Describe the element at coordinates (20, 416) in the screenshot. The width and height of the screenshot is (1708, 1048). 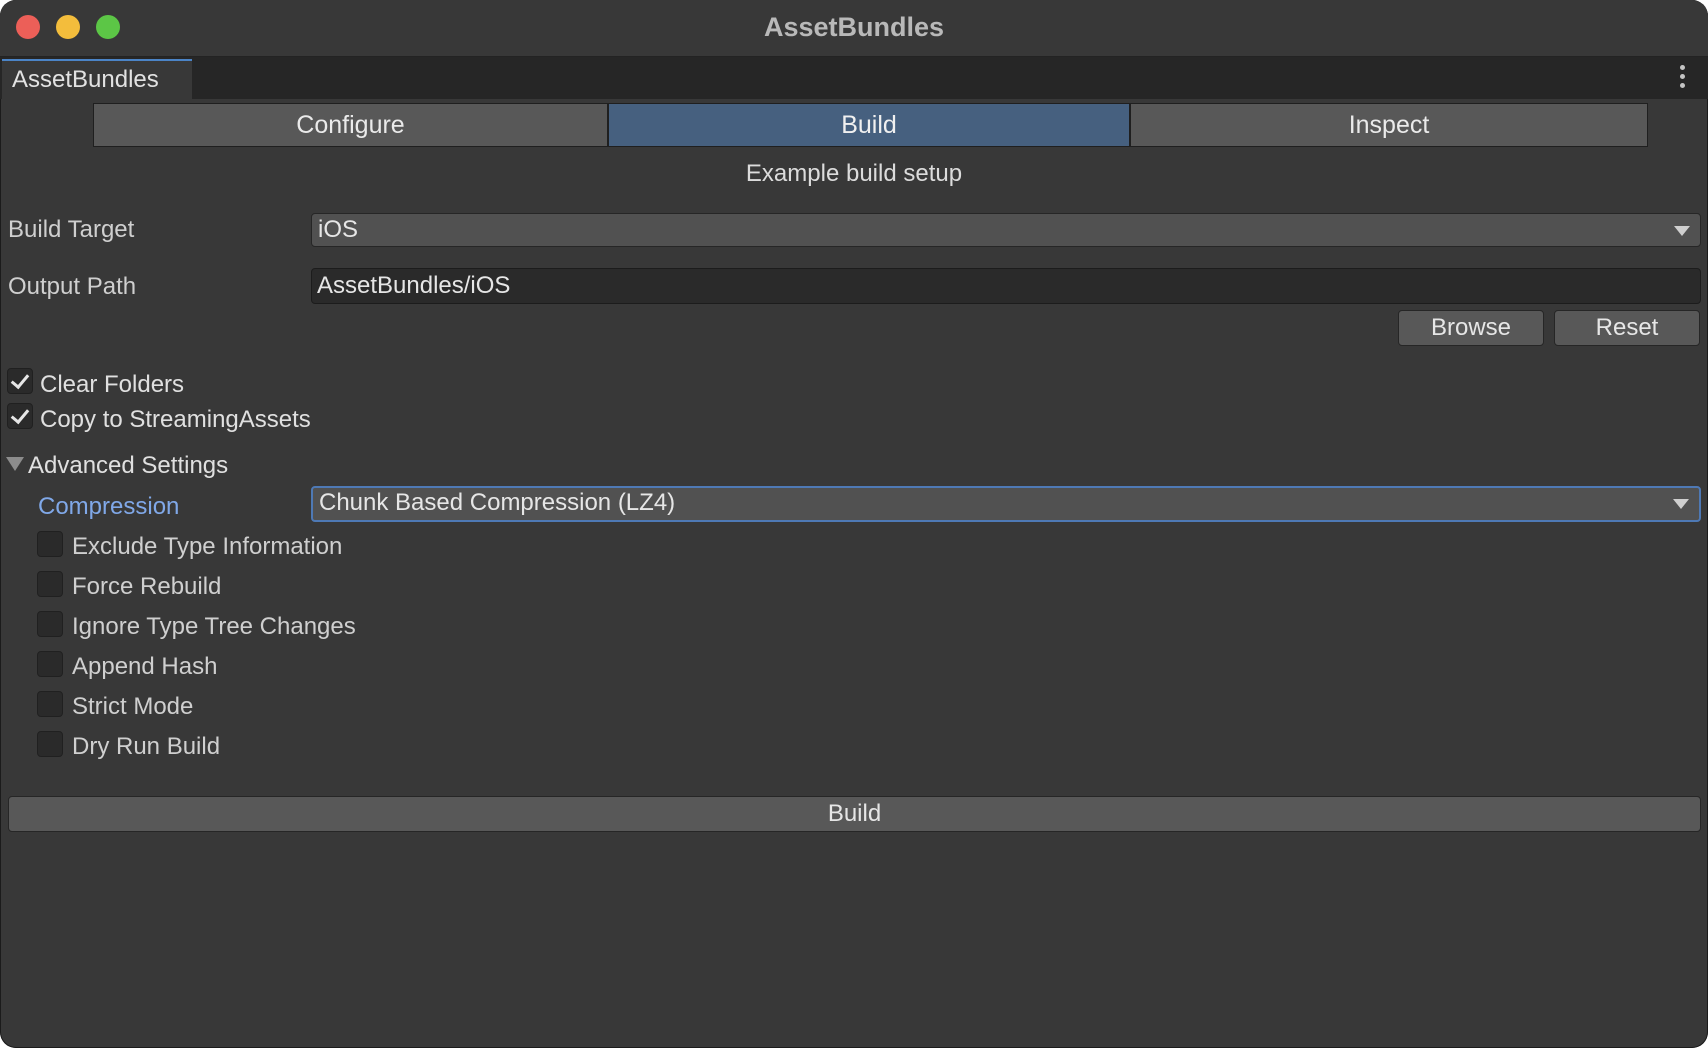
I see `copy-to-streamingassets-checkbox` at that location.